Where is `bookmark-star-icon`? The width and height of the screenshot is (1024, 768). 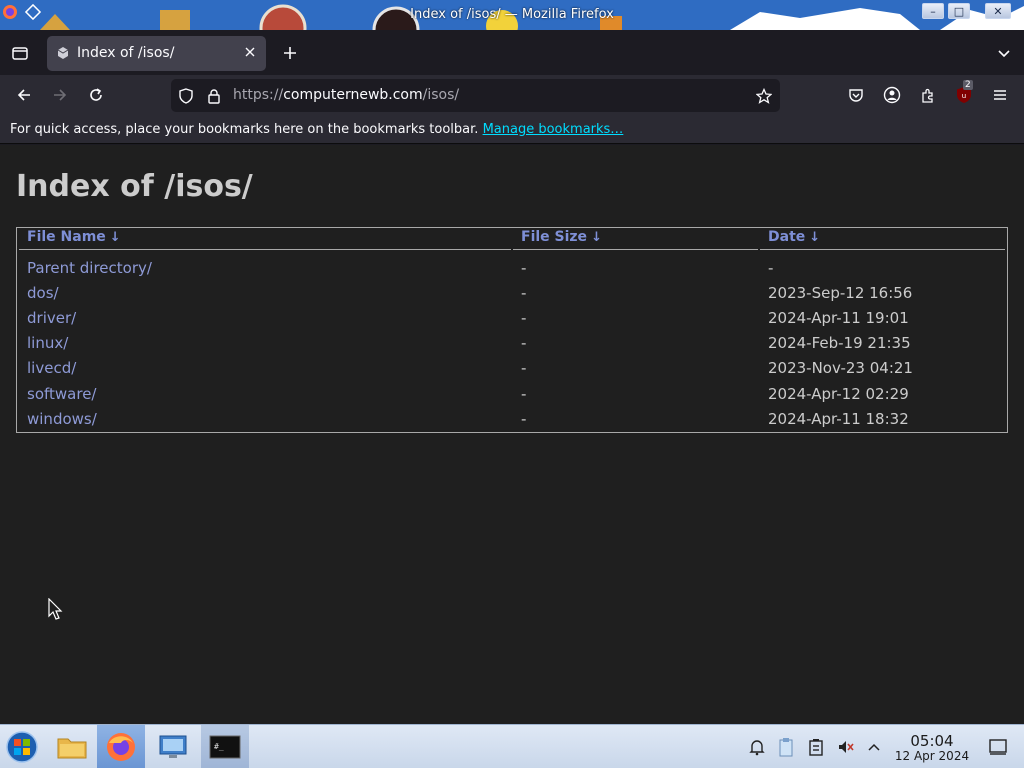
bookmark-star-icon is located at coordinates (764, 96).